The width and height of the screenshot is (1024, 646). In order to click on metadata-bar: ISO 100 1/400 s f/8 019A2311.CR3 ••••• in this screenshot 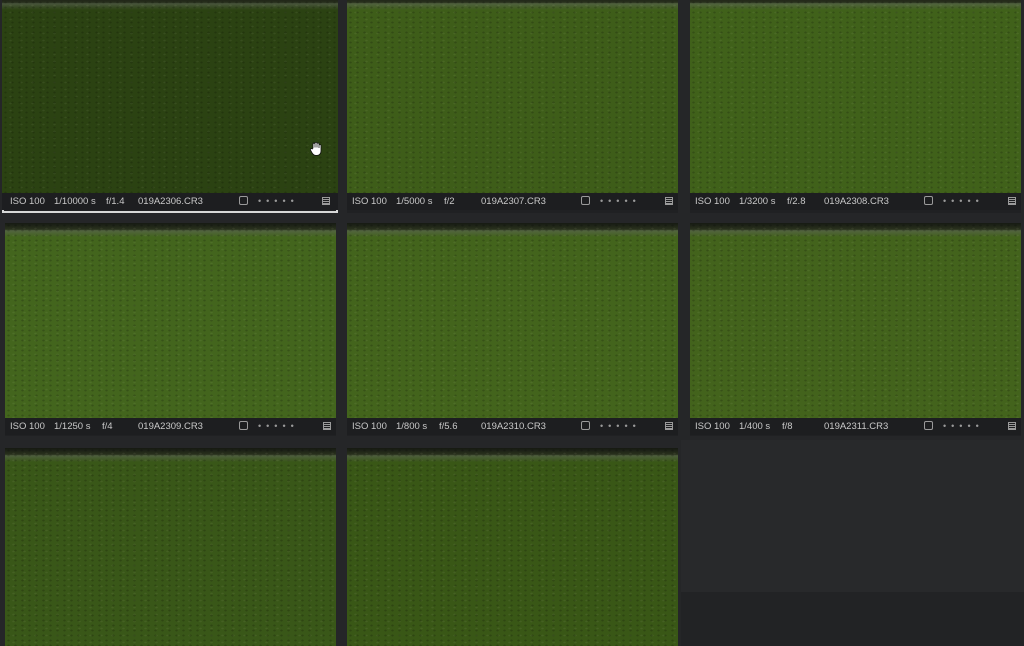, I will do `click(855, 426)`.